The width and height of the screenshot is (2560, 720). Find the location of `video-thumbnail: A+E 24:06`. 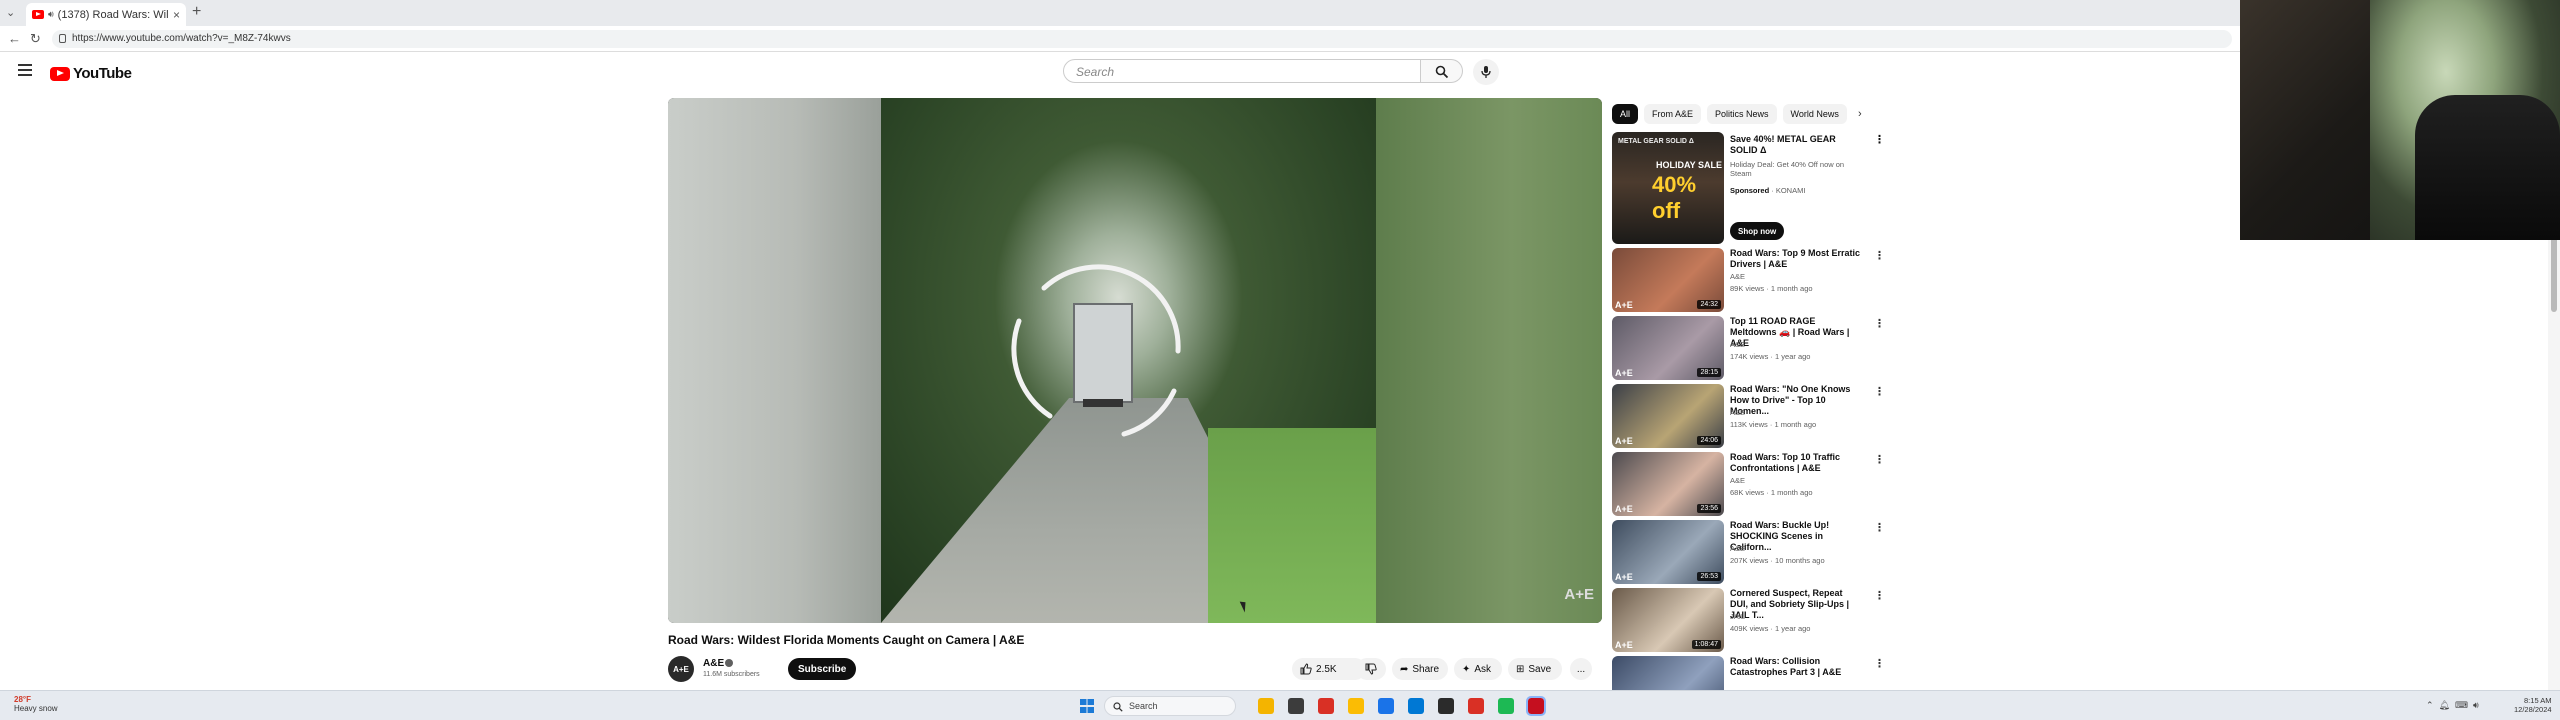

video-thumbnail: A+E 24:06 is located at coordinates (1668, 416).